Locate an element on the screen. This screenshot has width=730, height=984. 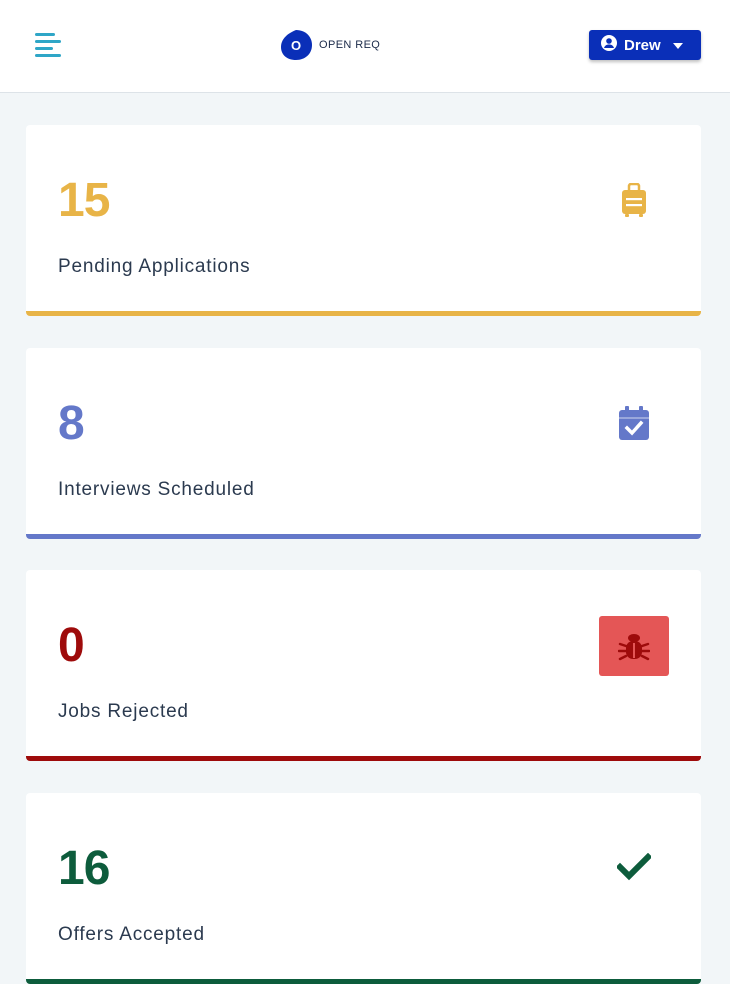
calendar-check-icon is located at coordinates (634, 423).